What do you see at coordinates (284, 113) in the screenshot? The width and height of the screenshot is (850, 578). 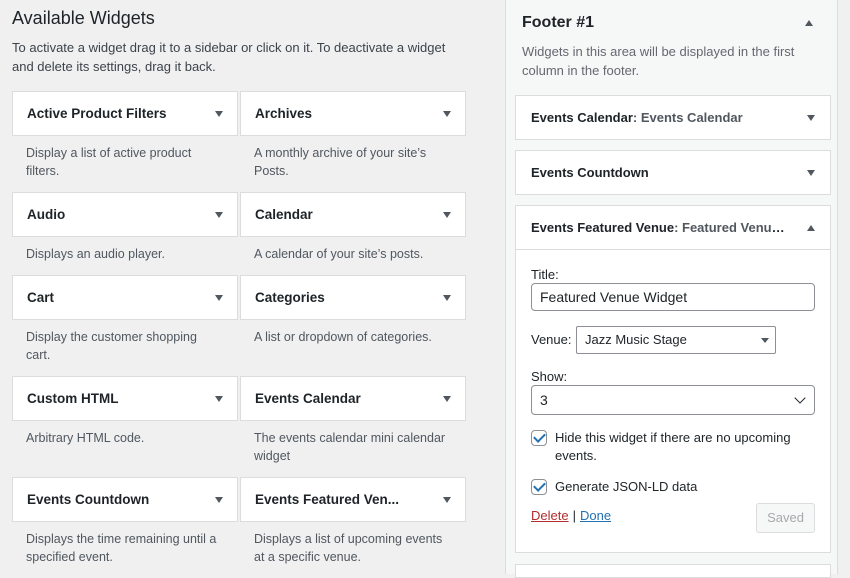 I see `widget-title: Archives` at bounding box center [284, 113].